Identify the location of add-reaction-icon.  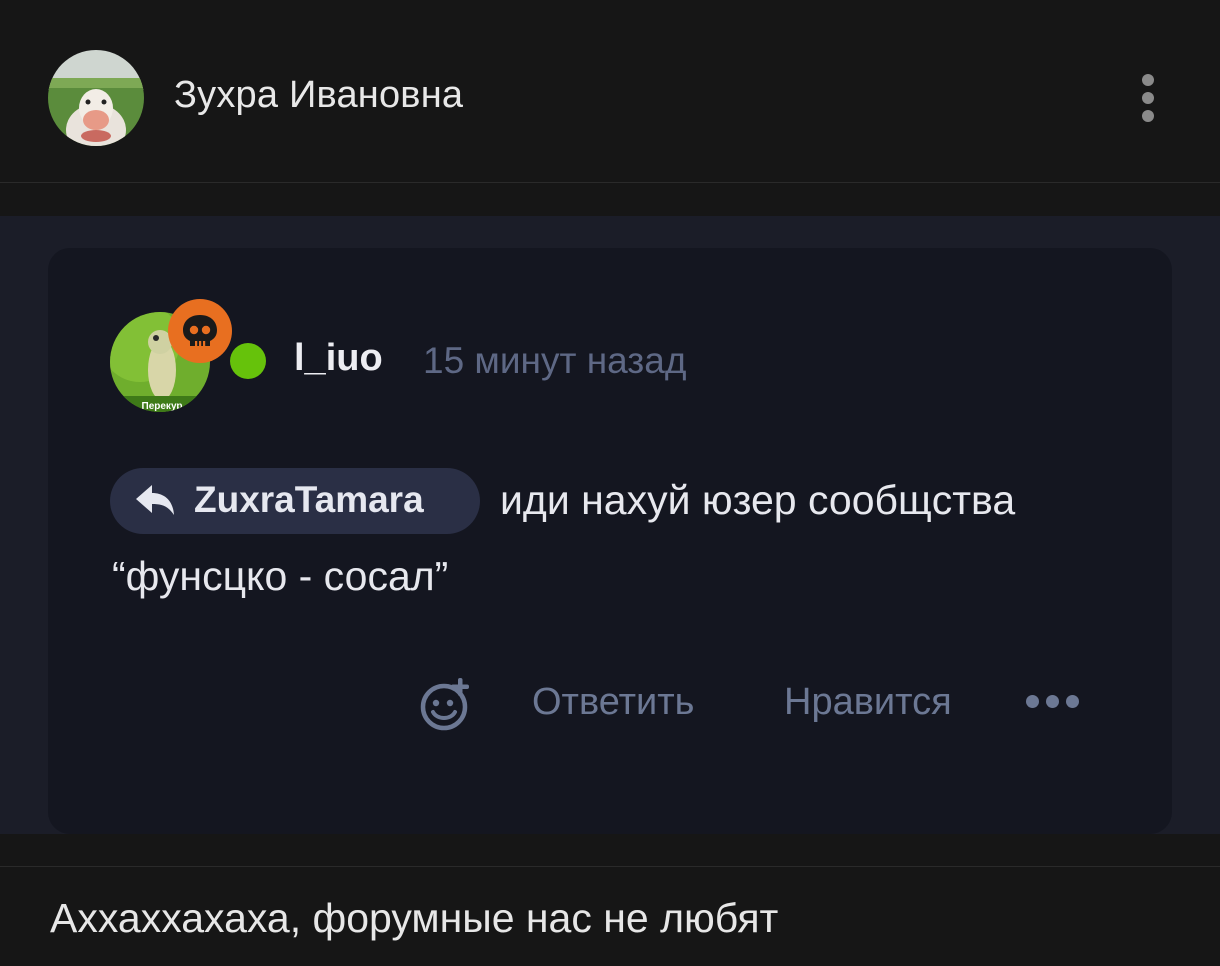
(447, 703).